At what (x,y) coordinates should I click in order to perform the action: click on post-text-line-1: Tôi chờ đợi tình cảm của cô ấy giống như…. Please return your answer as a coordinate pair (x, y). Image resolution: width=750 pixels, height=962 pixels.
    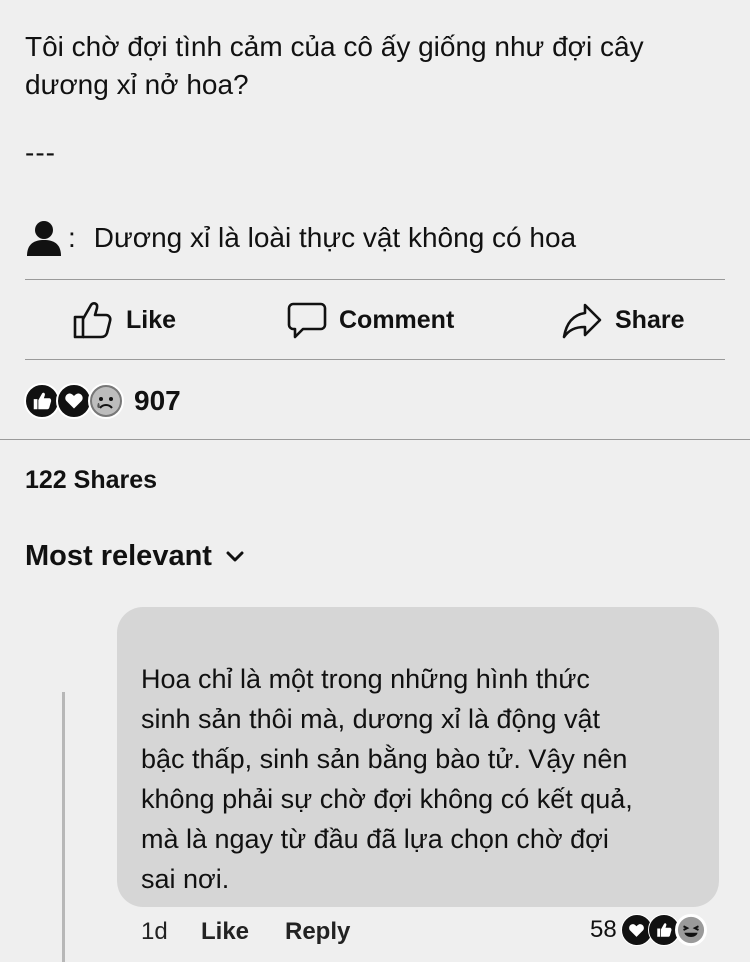
    Looking at the image, I should click on (334, 46).